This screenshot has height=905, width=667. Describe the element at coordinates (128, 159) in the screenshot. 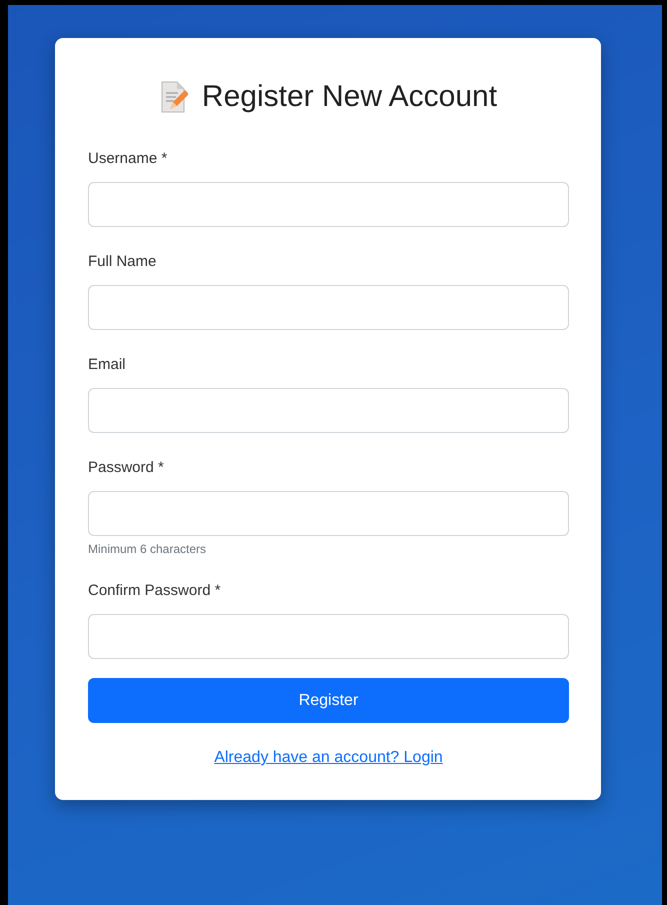

I see `field-label: Username *` at that location.